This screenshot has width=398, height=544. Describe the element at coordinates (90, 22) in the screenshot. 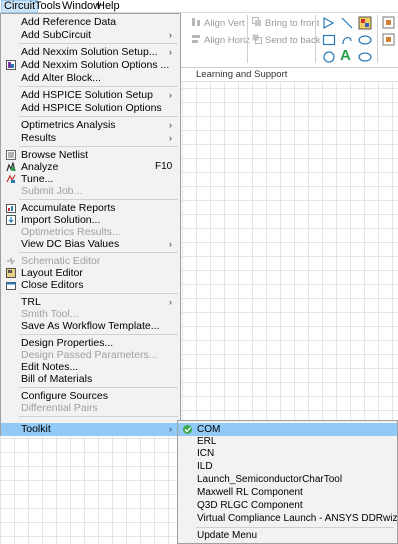

I see `menu-item-add-reference-data: Add Reference Data` at that location.